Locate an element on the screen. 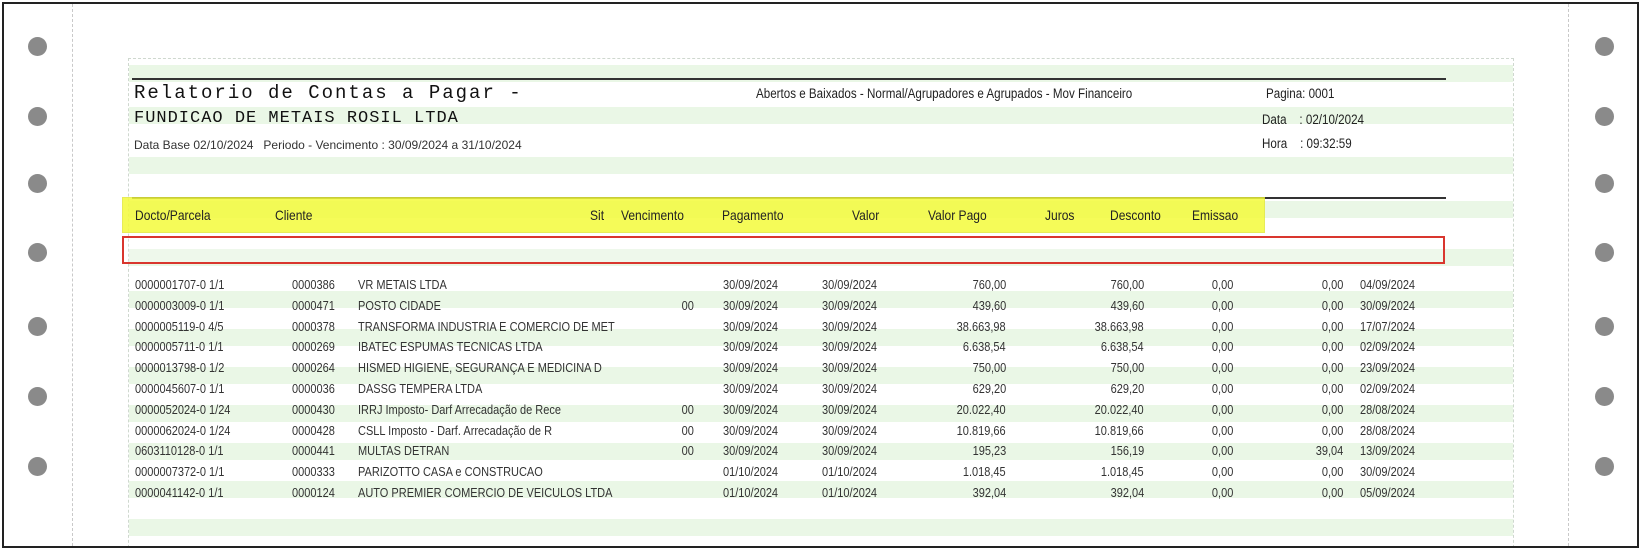  row-emissao: 30/09/2024 is located at coordinates (1388, 305).